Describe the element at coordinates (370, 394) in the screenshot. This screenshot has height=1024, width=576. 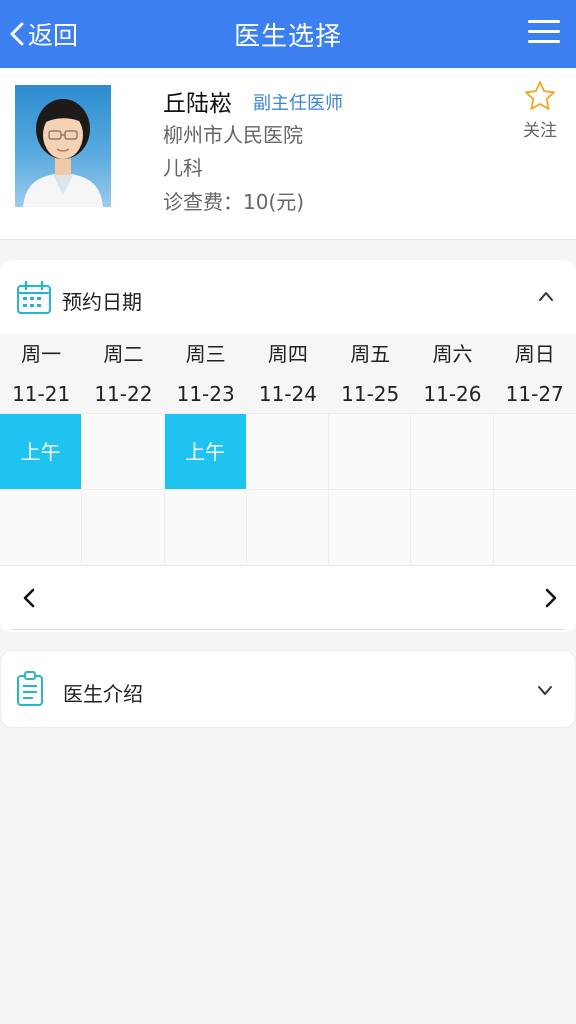
I see `date-label: 11-25` at that location.